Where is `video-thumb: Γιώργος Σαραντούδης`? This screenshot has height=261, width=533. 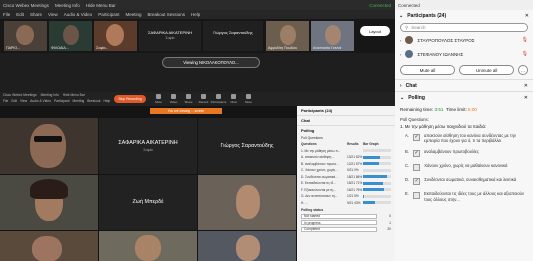
video-thumb: Γιώργος Σαραντούδης is located at coordinates (233, 36).